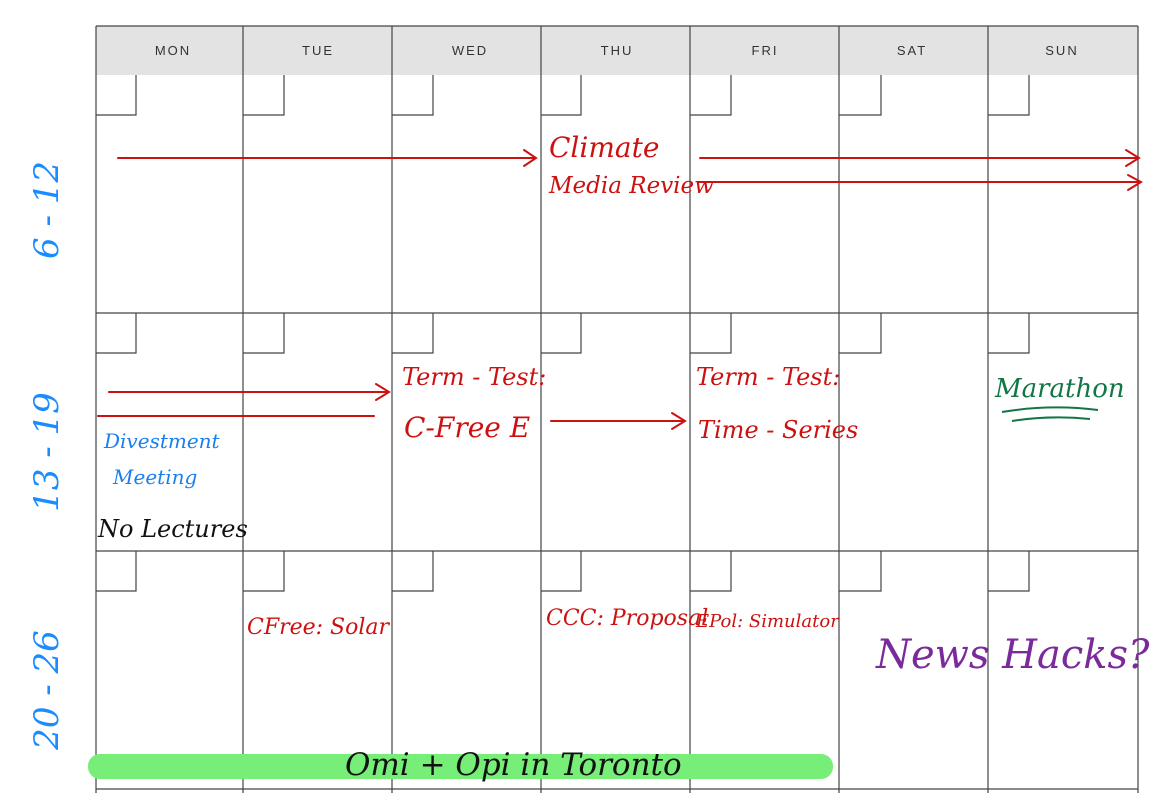 This screenshot has width=1162, height=793. What do you see at coordinates (172, 529) in the screenshot?
I see `no-lectures-note: No Lectures` at bounding box center [172, 529].